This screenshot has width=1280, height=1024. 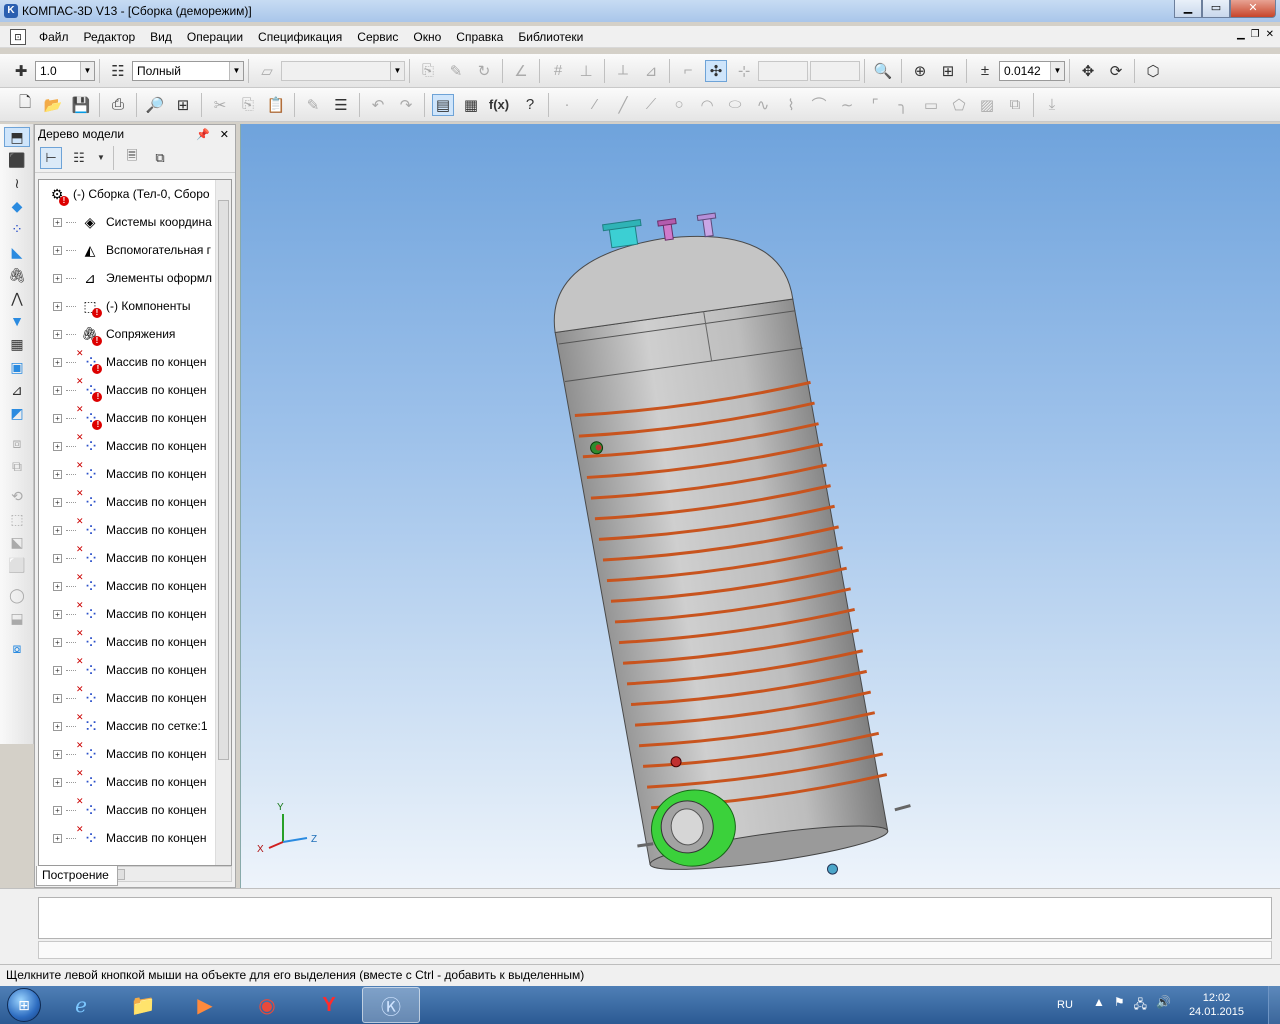 What do you see at coordinates (521, 71) in the screenshot?
I see `angle-icon: ∠` at bounding box center [521, 71].